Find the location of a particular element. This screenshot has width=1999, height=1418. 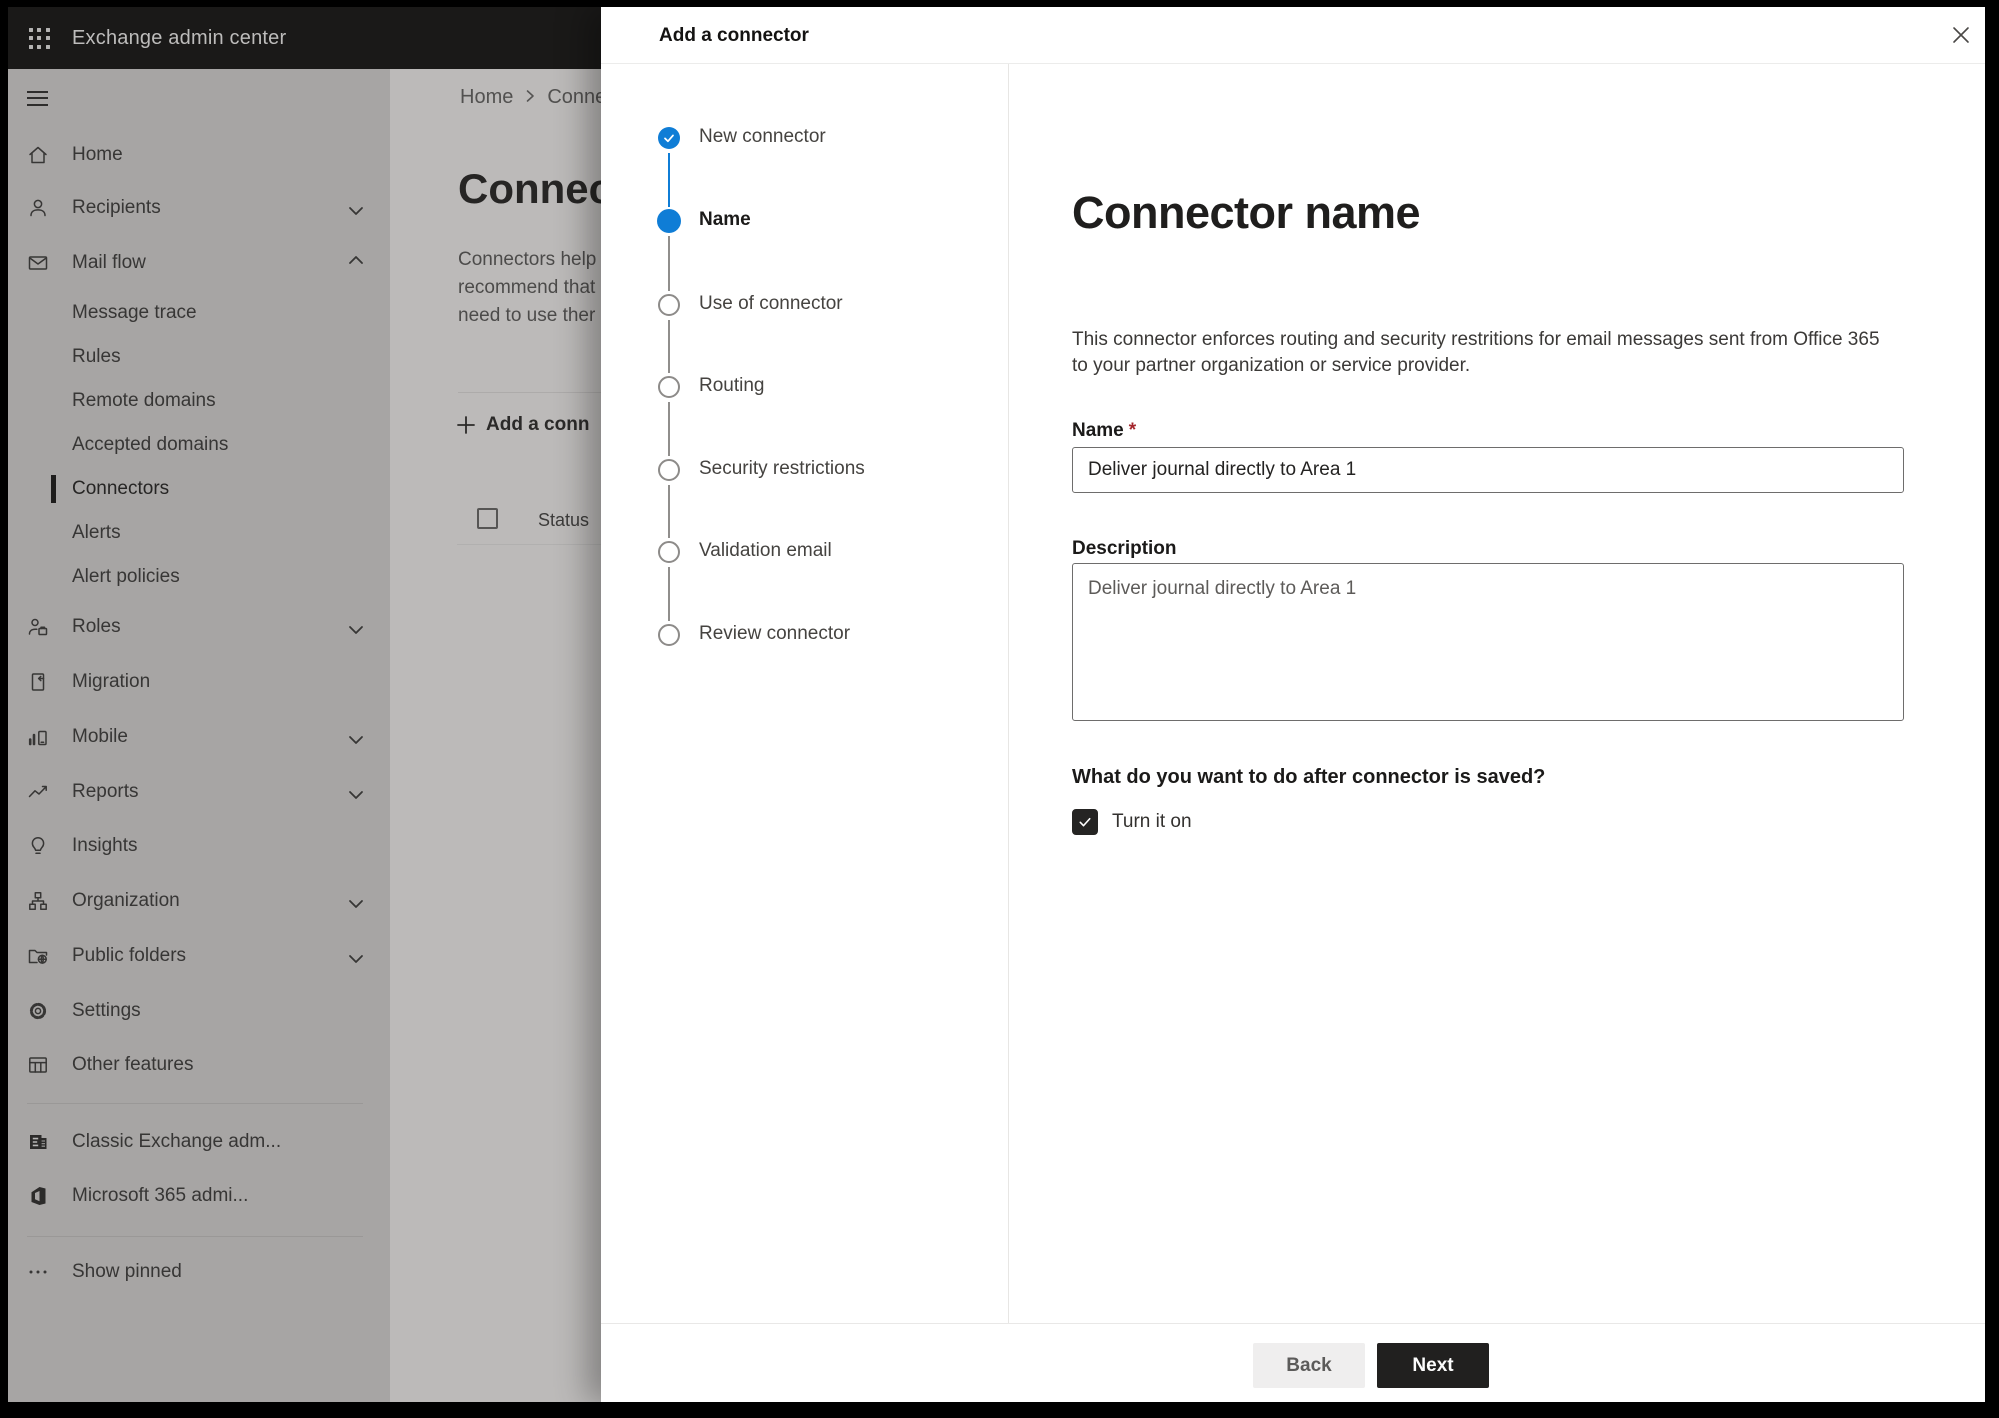

sidebar-item-label: Organization is located at coordinates (126, 900).